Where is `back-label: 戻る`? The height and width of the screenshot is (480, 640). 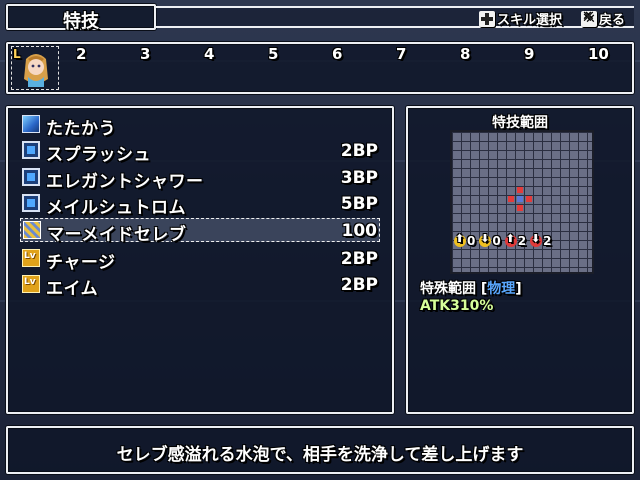
back-label: 戻る is located at coordinates (612, 20).